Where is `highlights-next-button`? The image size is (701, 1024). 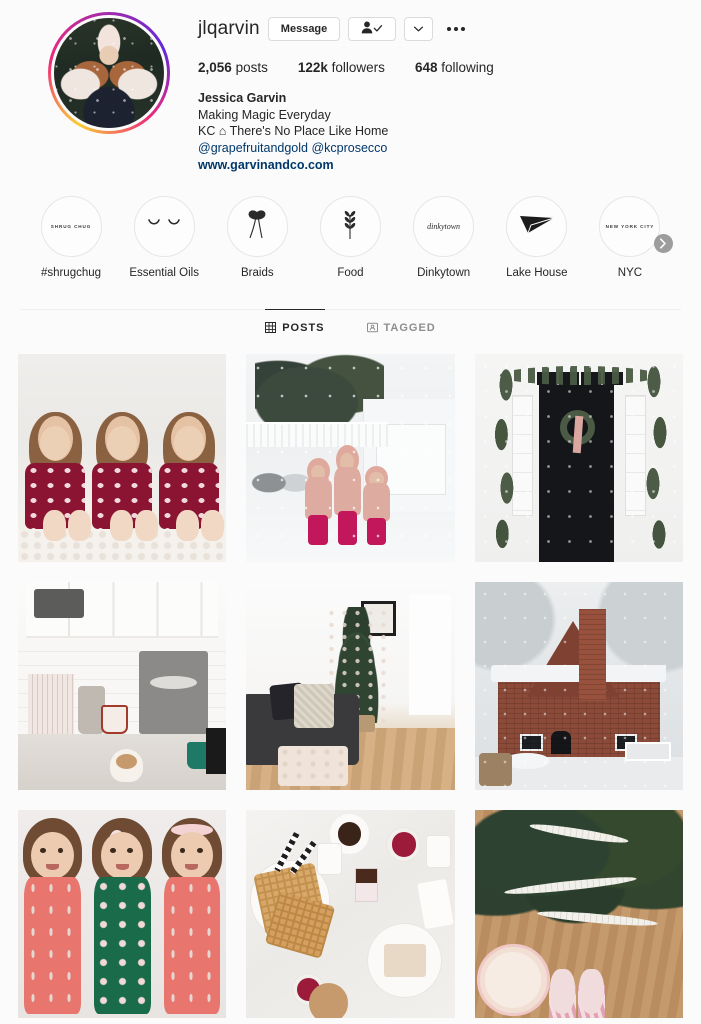 highlights-next-button is located at coordinates (663, 243).